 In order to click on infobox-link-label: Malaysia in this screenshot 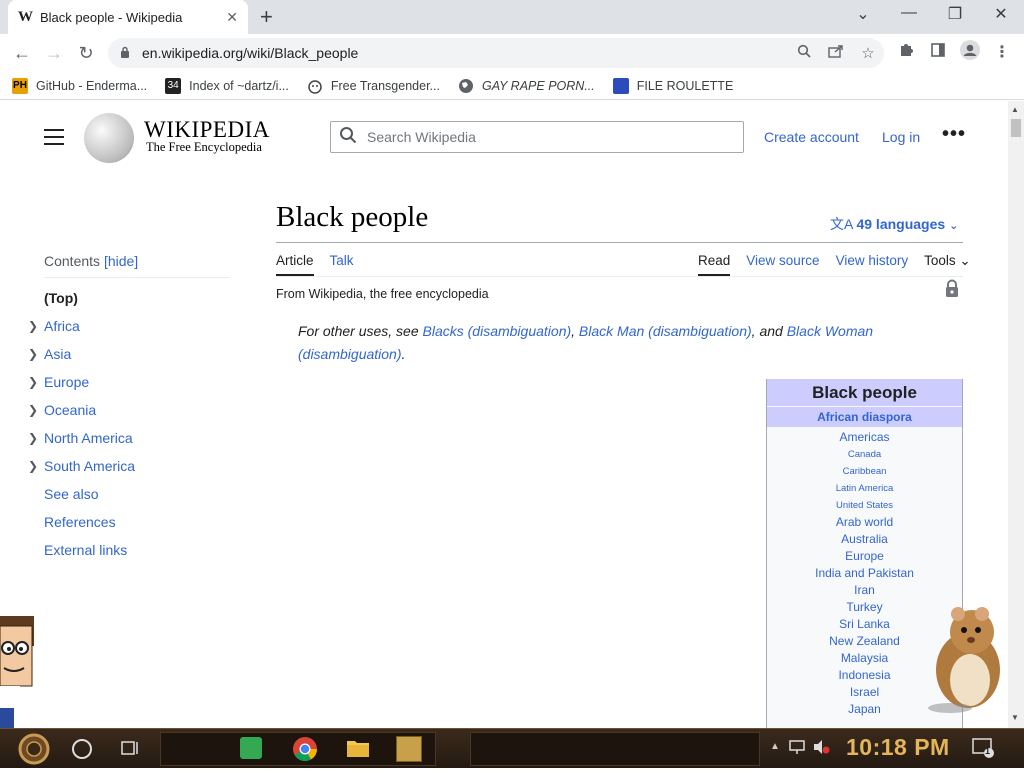, I will do `click(864, 658)`.